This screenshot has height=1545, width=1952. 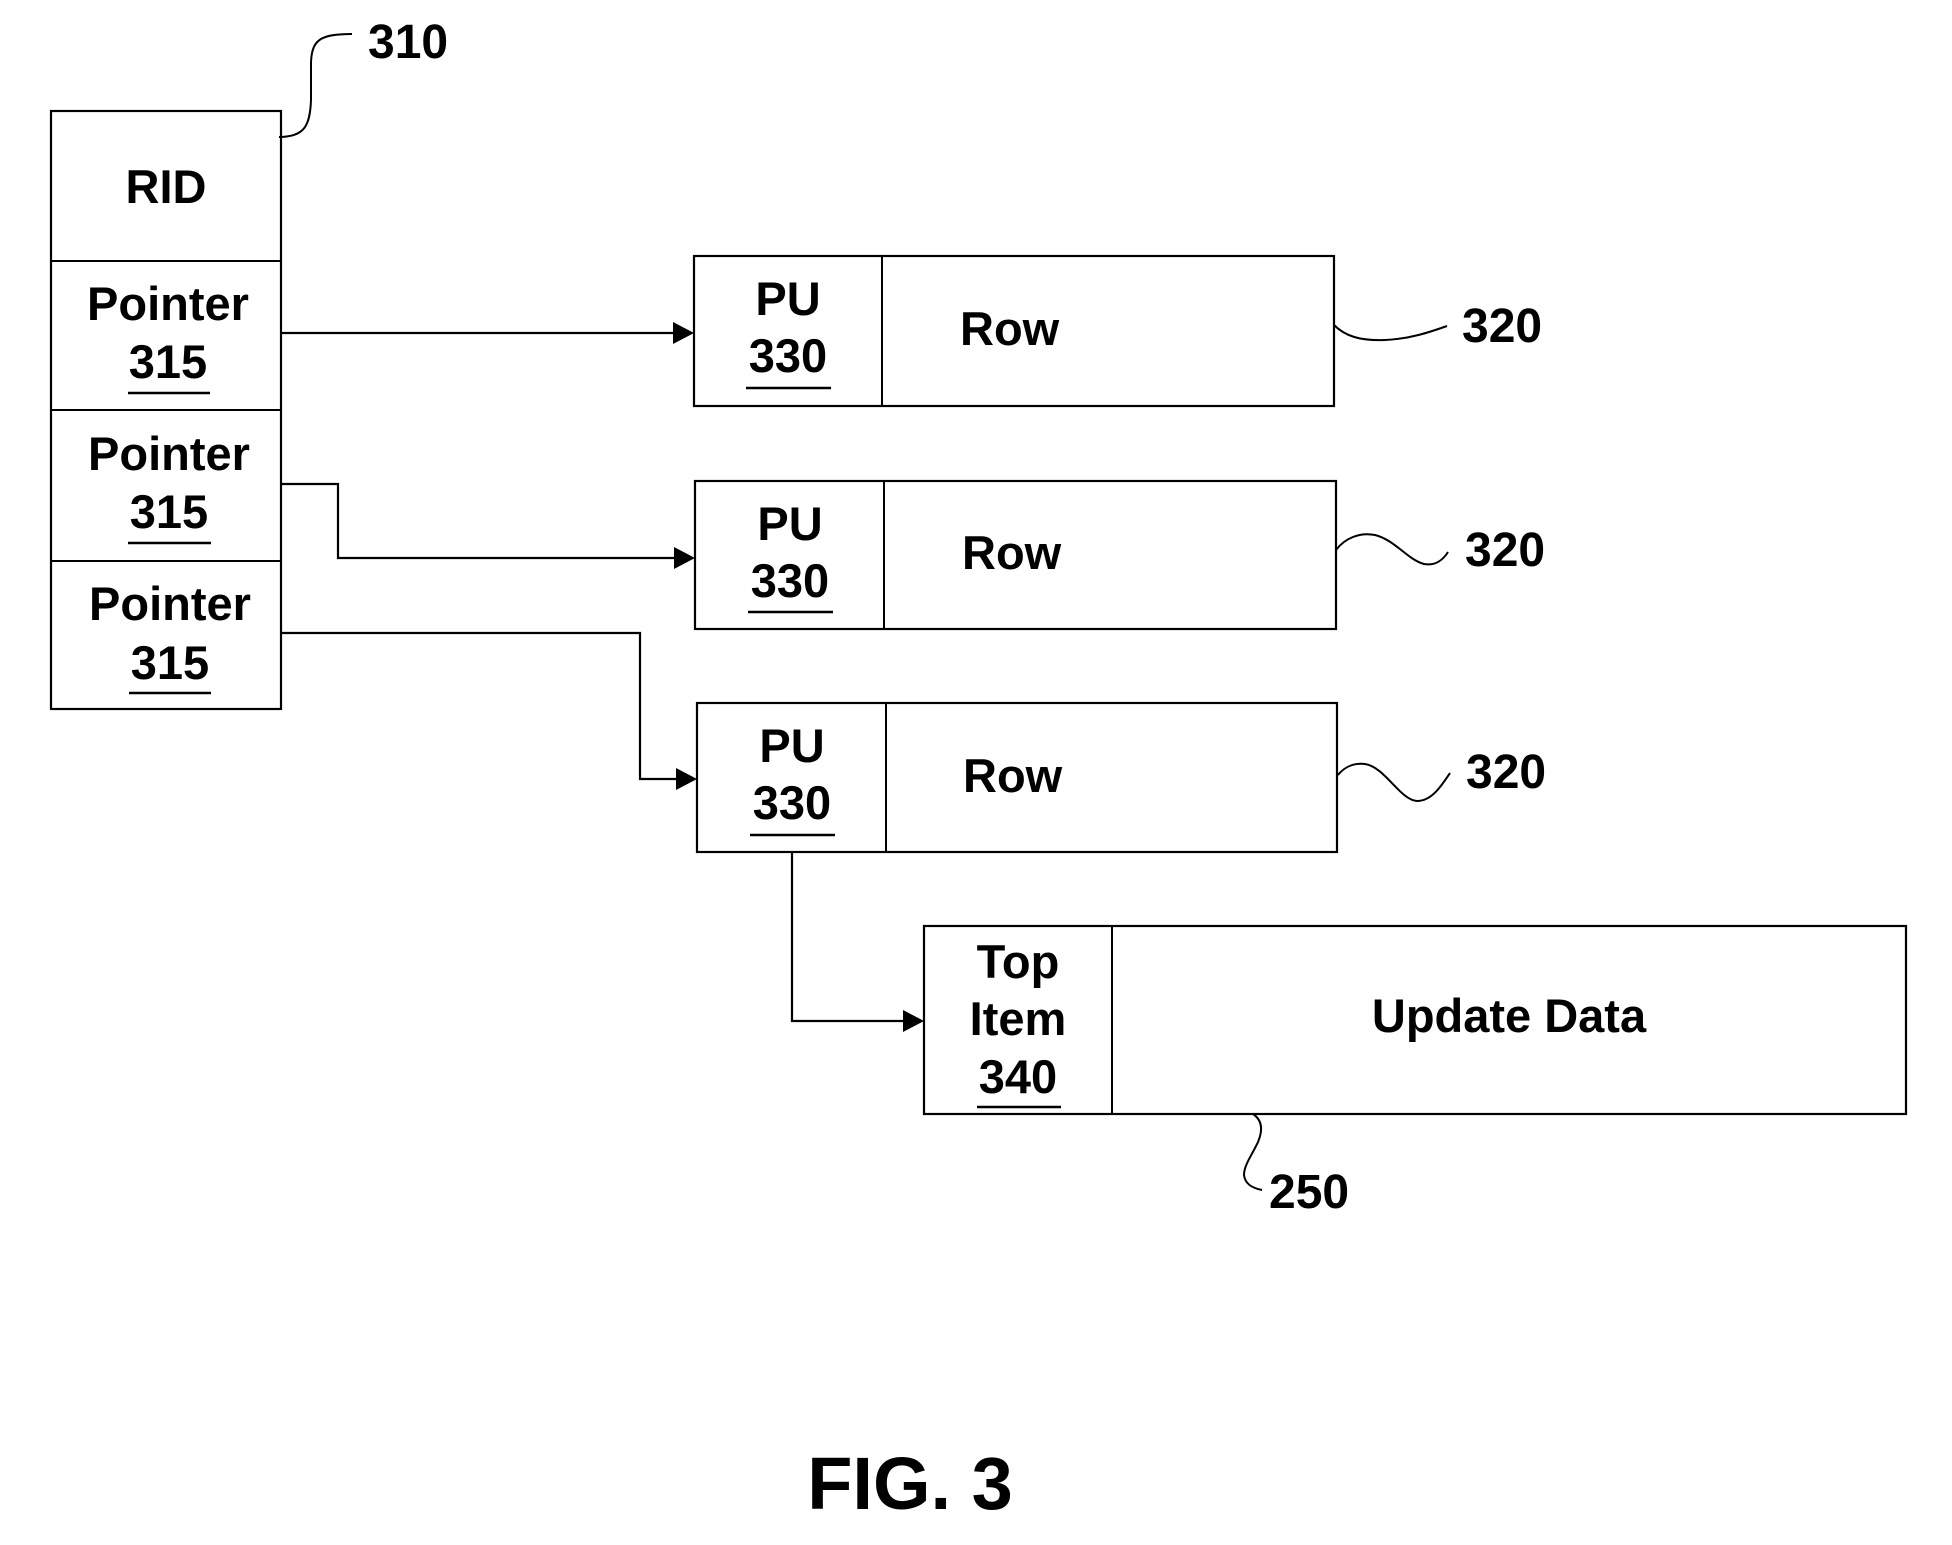 What do you see at coordinates (1252, 1152) in the screenshot?
I see `ref-250-leader` at bounding box center [1252, 1152].